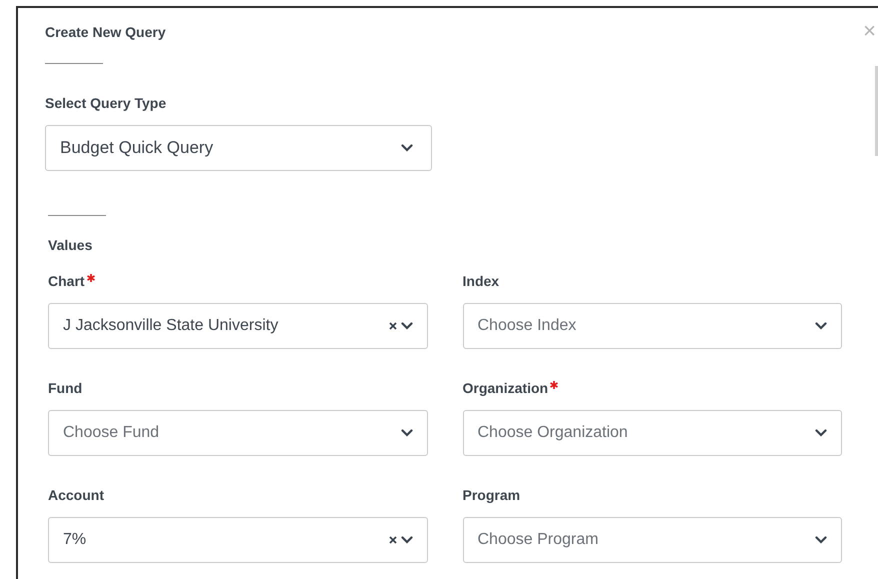 The image size is (878, 579). Describe the element at coordinates (238, 540) in the screenshot. I see `dropdown-field: 7%` at that location.